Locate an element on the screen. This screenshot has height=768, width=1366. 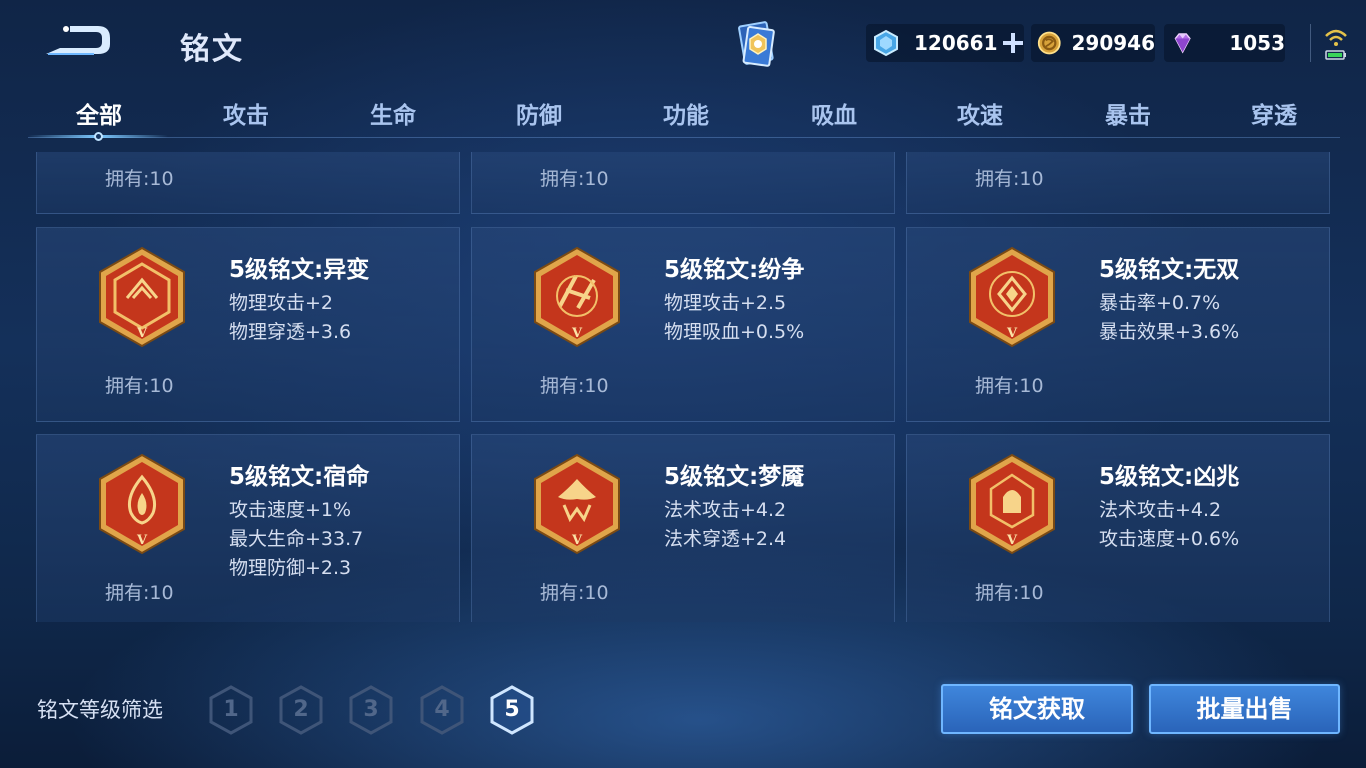
level-filter-4: 4 is located at coordinates (442, 710).